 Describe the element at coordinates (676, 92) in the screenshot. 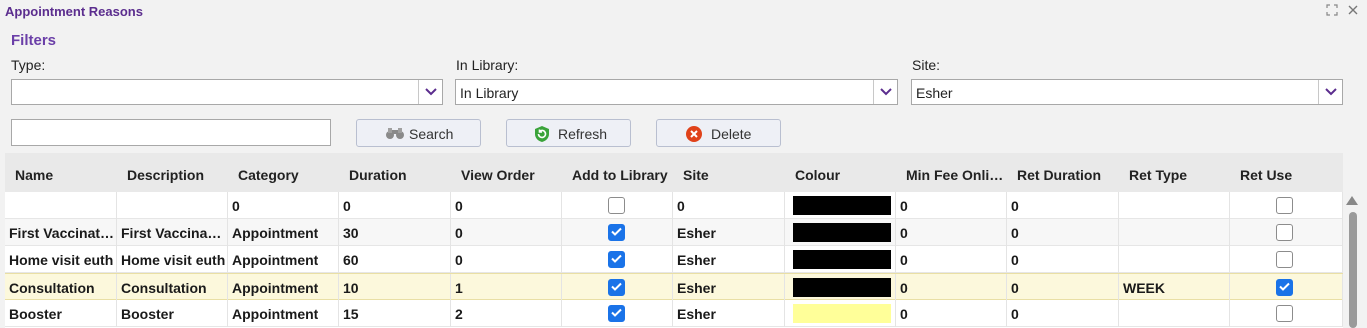

I see `in-library-select: In Library` at that location.